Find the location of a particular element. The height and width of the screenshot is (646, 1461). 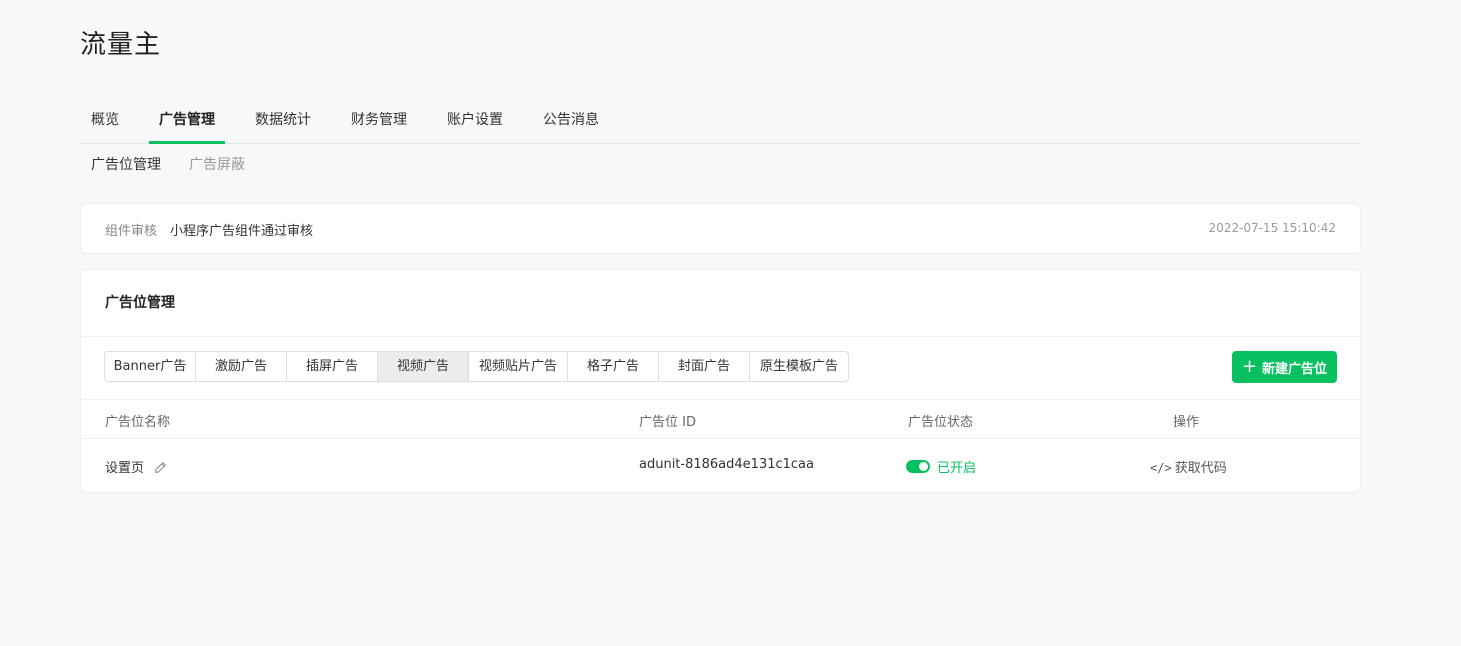

code-icon: </> is located at coordinates (1161, 468).